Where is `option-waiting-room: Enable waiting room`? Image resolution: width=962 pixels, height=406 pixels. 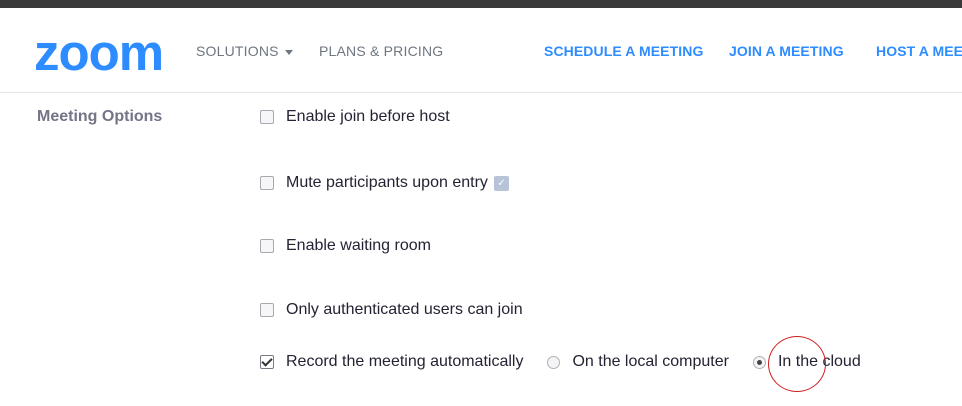
option-waiting-room: Enable waiting room is located at coordinates (345, 246).